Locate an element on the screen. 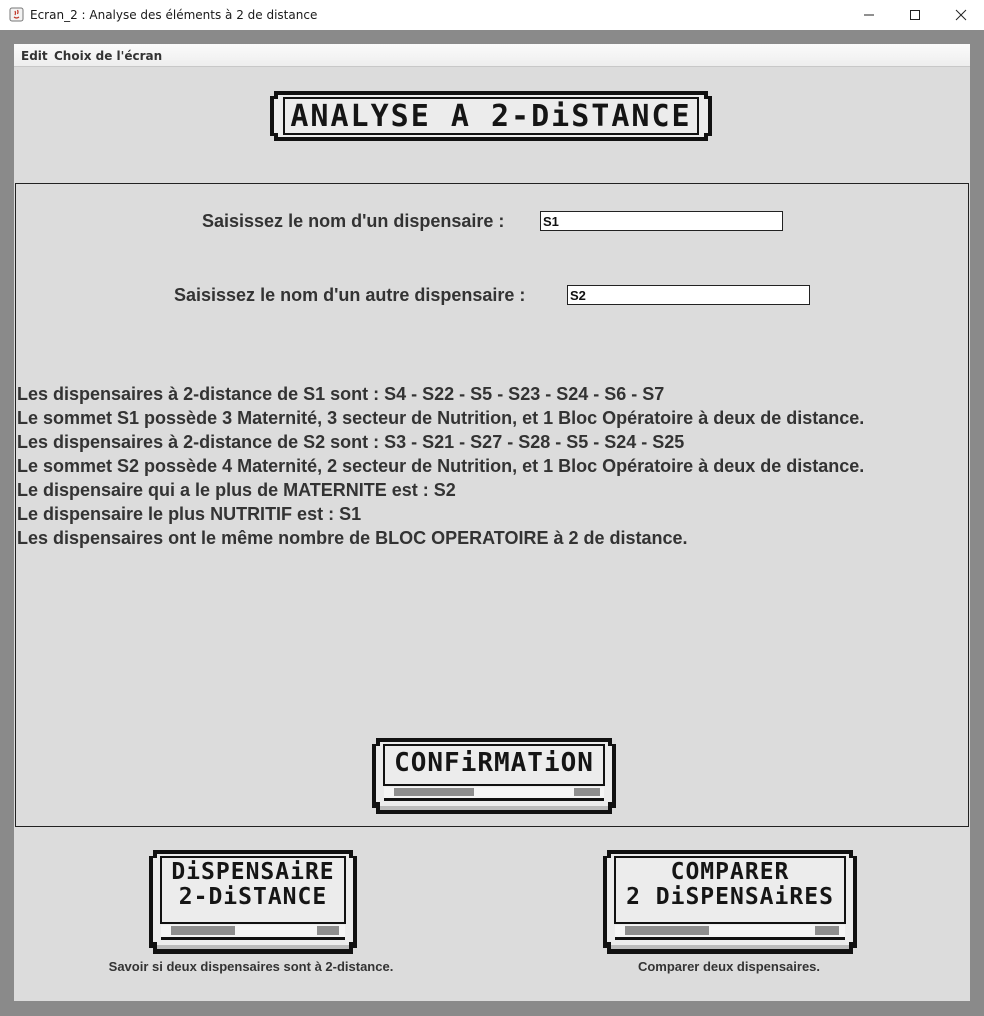  header-banner: ANALYSE A 2-DiSTANCE is located at coordinates (491, 116).